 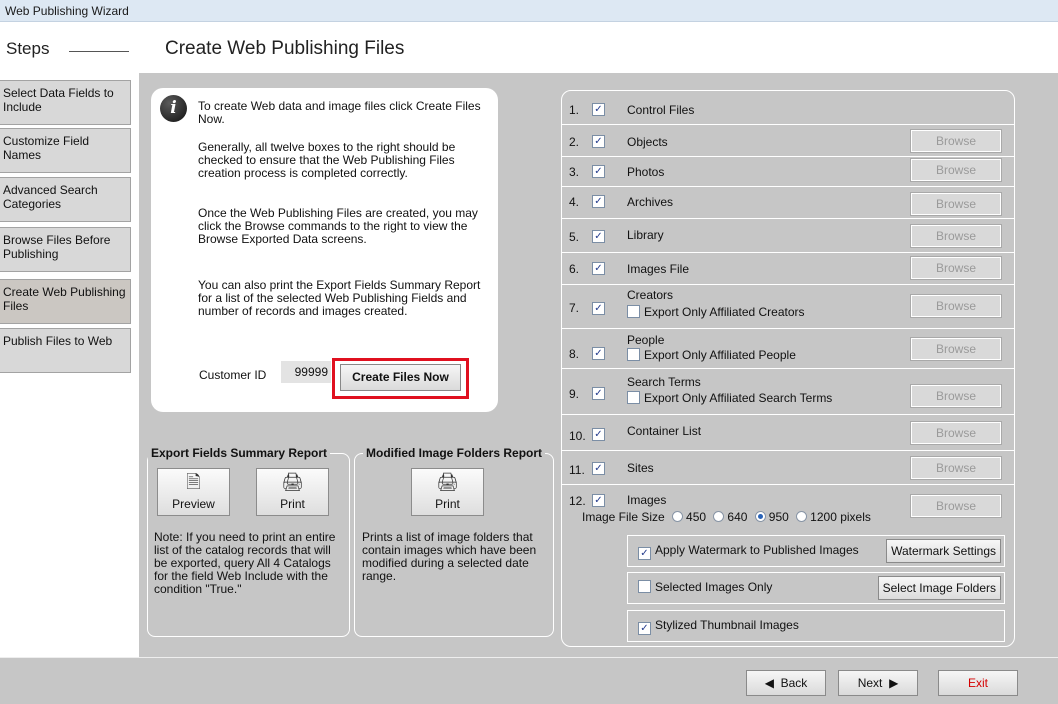 What do you see at coordinates (748, 551) in the screenshot?
I see `watermark-option: ✓ Apply Watermark to Published Images` at bounding box center [748, 551].